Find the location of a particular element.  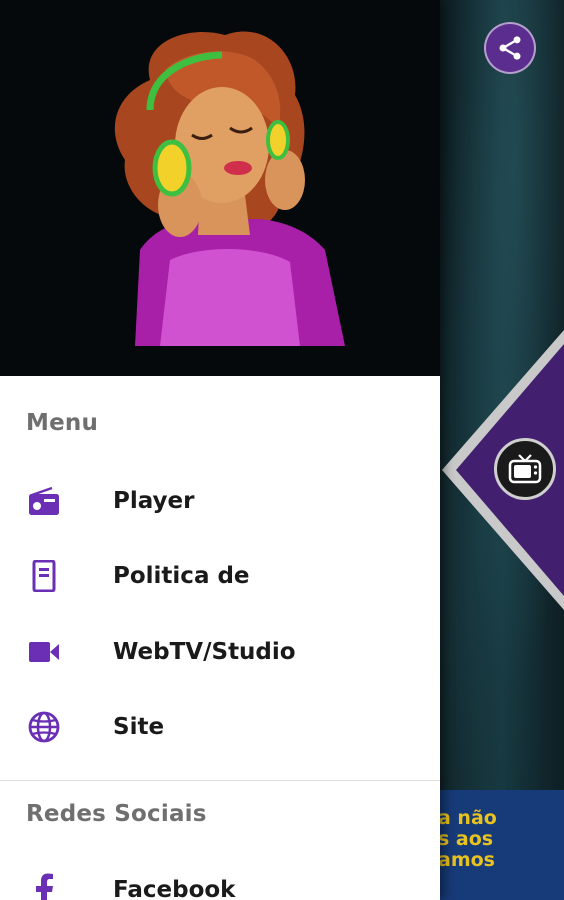

menu-item-site: Site is located at coordinates (220, 727).